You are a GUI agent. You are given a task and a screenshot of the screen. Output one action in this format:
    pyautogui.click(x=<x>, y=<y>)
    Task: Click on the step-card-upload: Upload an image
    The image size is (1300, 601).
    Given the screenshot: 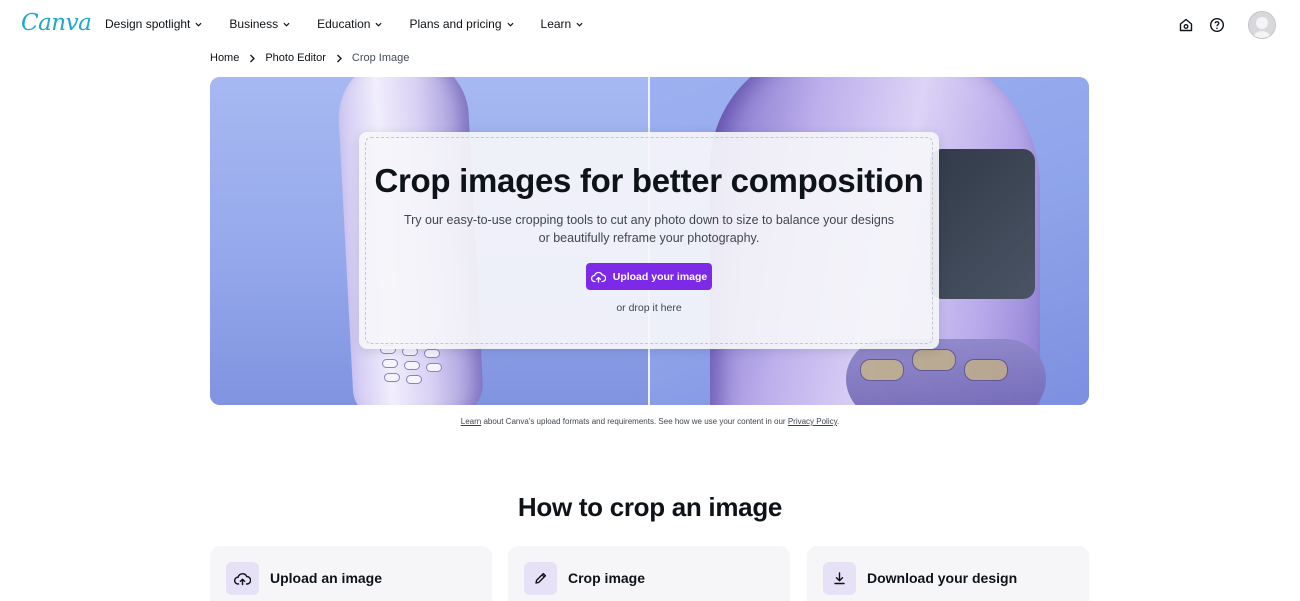 What is the action you would take?
    pyautogui.click(x=351, y=573)
    